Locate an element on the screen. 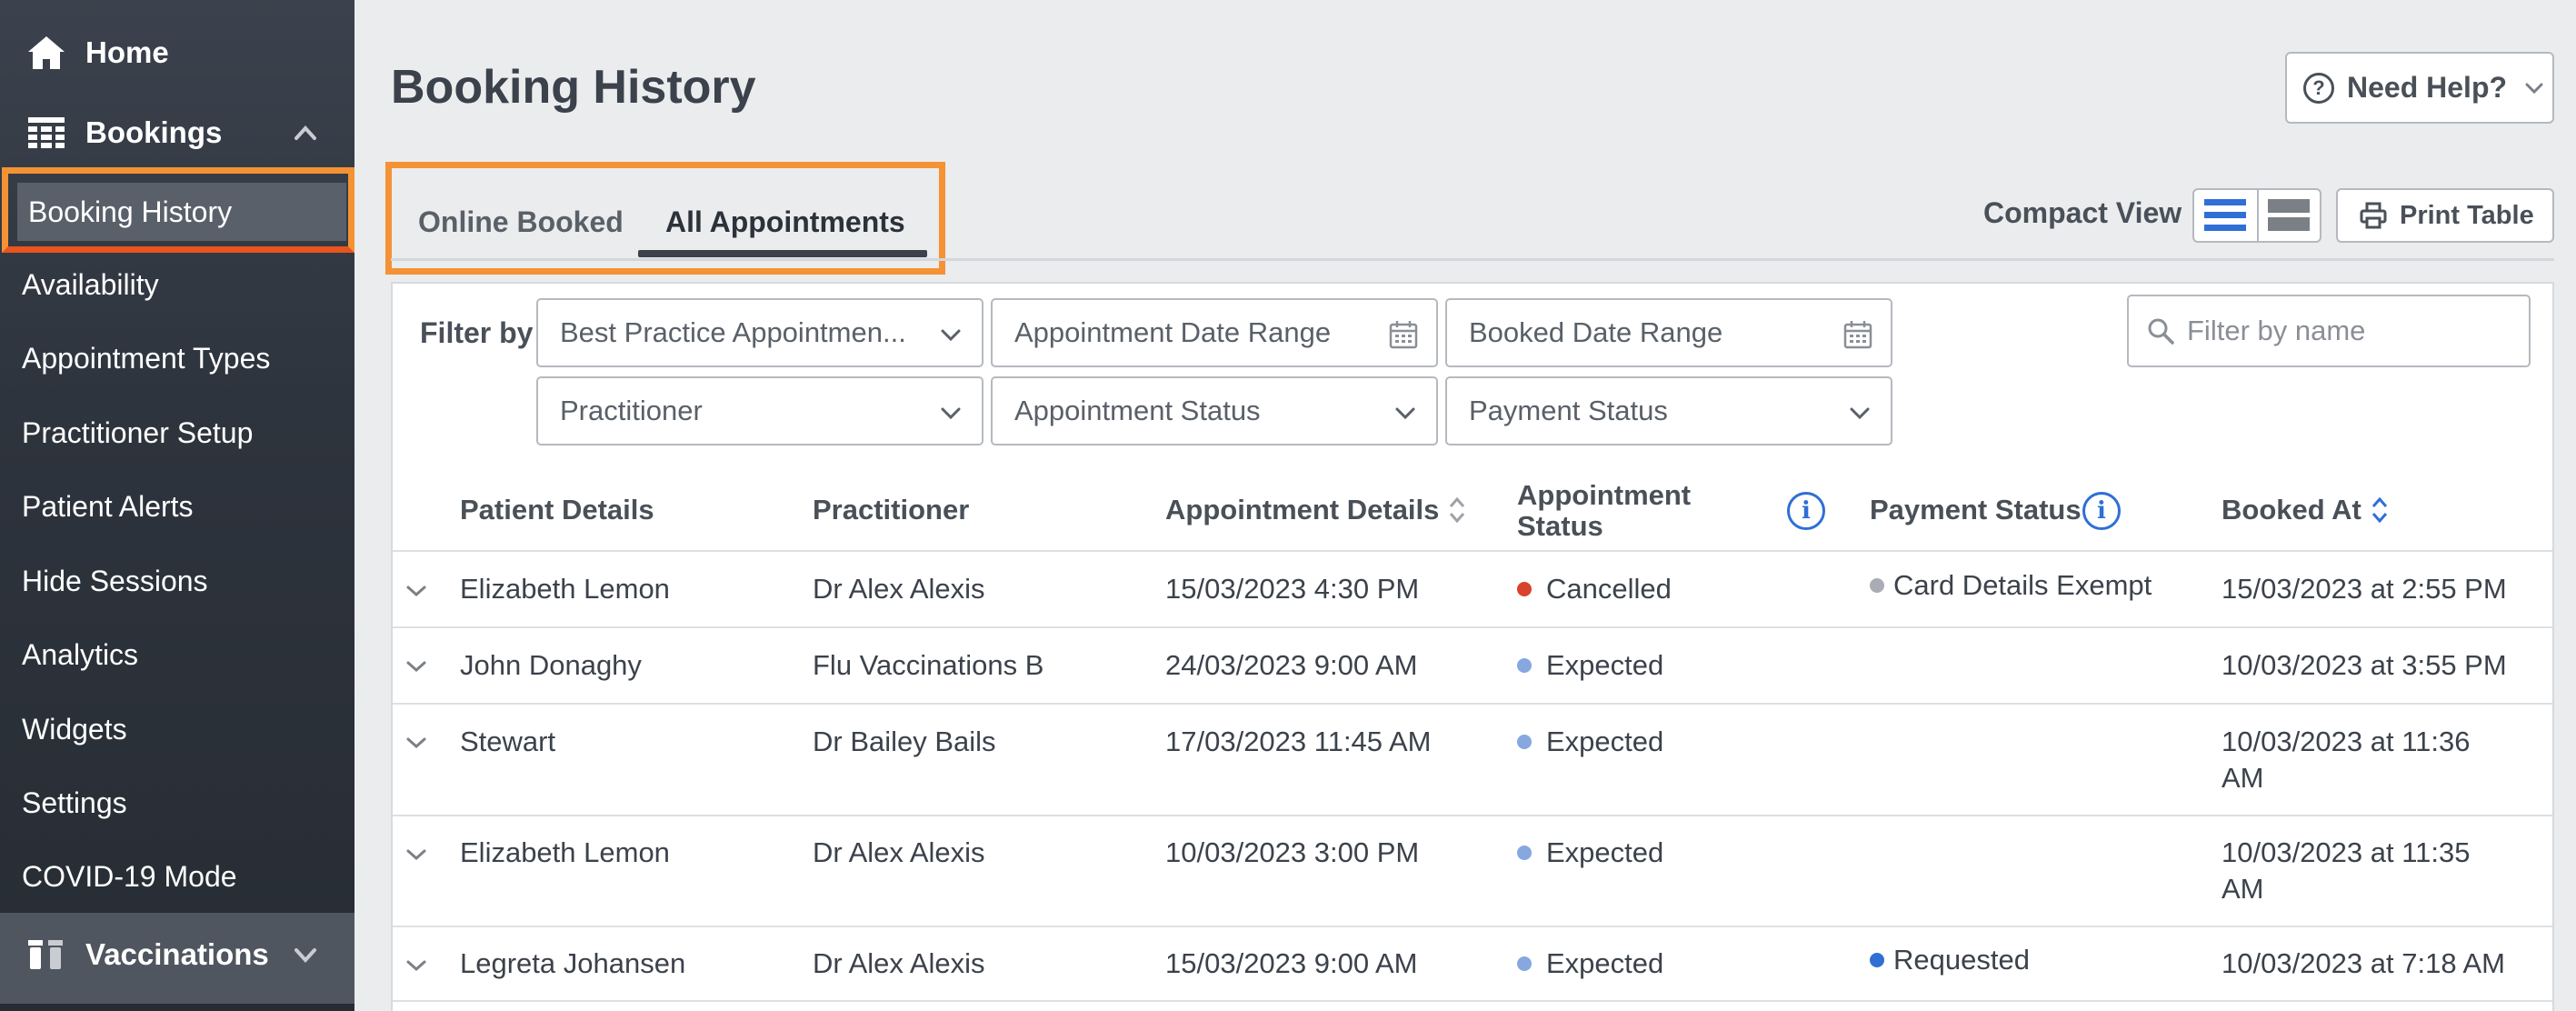 Image resolution: width=2576 pixels, height=1011 pixels. sidebar-item-label: Appointment Types is located at coordinates (146, 358).